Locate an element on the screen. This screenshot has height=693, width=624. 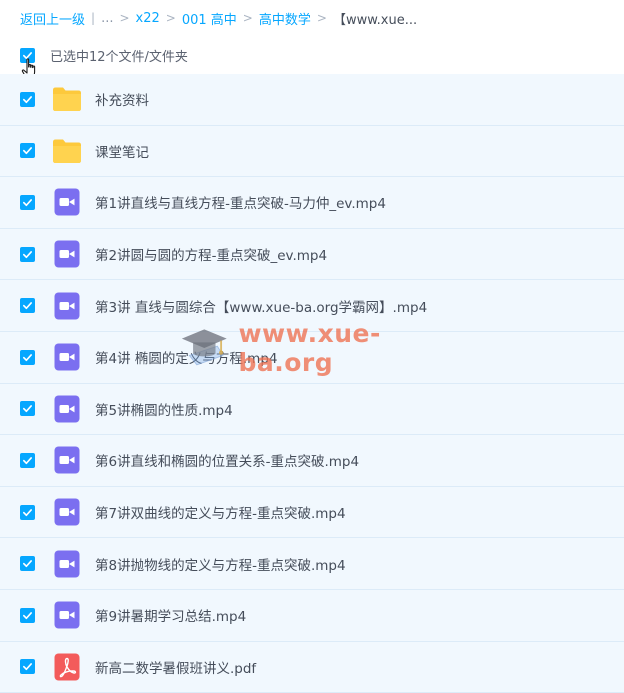
file-row: 第7讲双曲线的定义与方程-重点突破.mp4 is located at coordinates (312, 512).